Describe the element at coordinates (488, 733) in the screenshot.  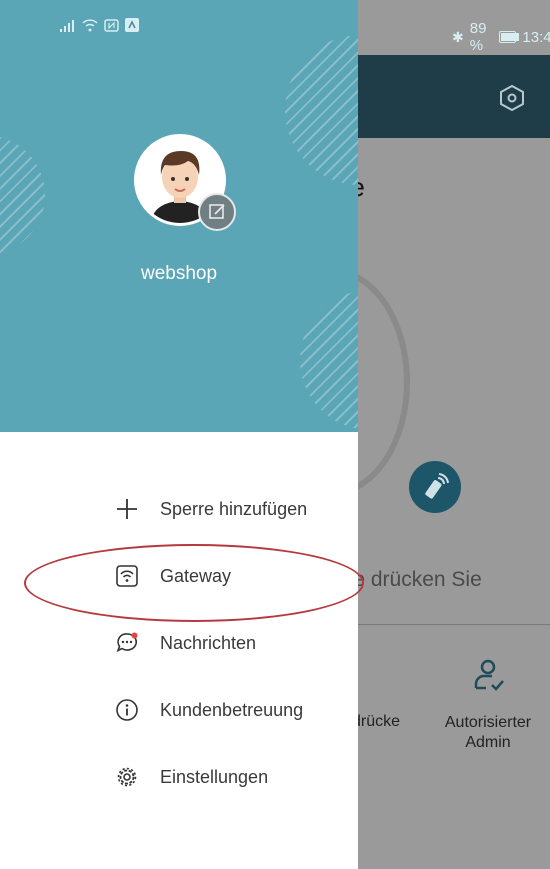
I see `nav-item-authorized-admin: Autorisierter Admin` at that location.